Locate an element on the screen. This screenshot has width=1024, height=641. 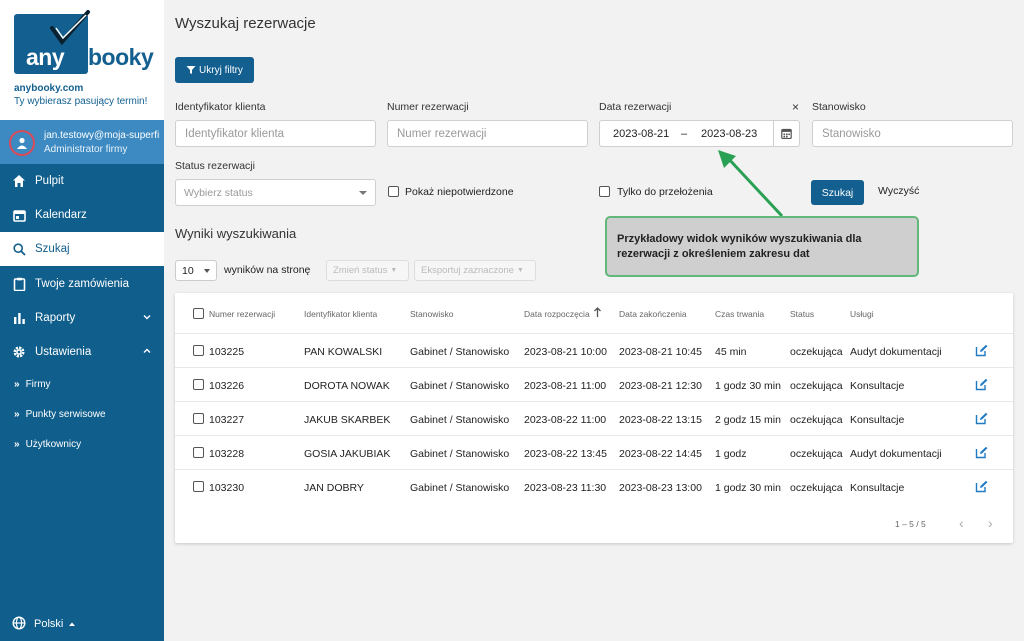
next-page-icon: › is located at coordinates (990, 523).